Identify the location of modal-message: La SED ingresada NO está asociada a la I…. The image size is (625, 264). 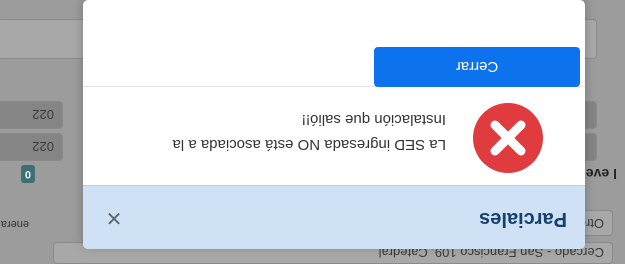
(309, 132).